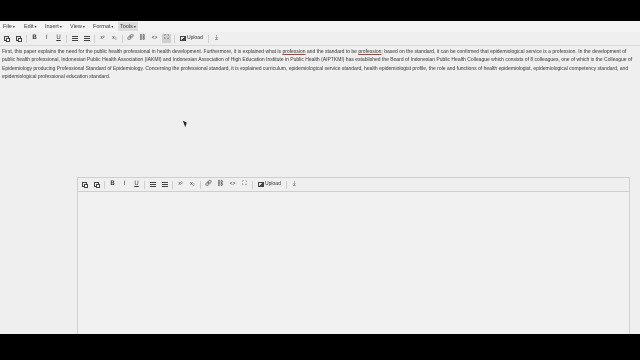 Image resolution: width=640 pixels, height=360 pixels. I want to click on menu-format: Format▾, so click(103, 26).